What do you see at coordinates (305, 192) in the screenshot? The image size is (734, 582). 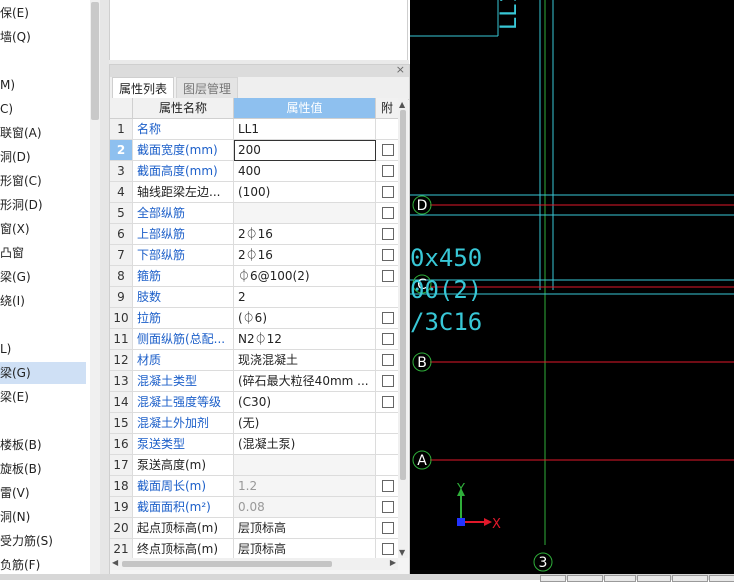 I see `property-value: (100)` at bounding box center [305, 192].